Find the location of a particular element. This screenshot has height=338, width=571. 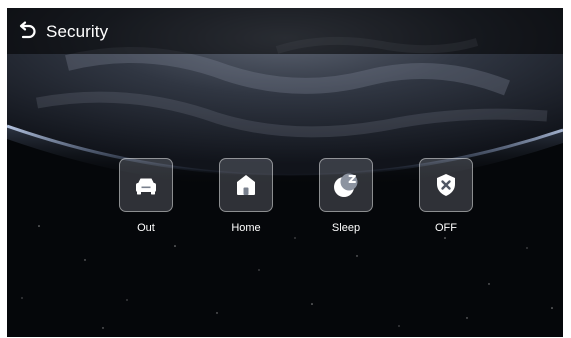

shield-off-icon is located at coordinates (446, 185).